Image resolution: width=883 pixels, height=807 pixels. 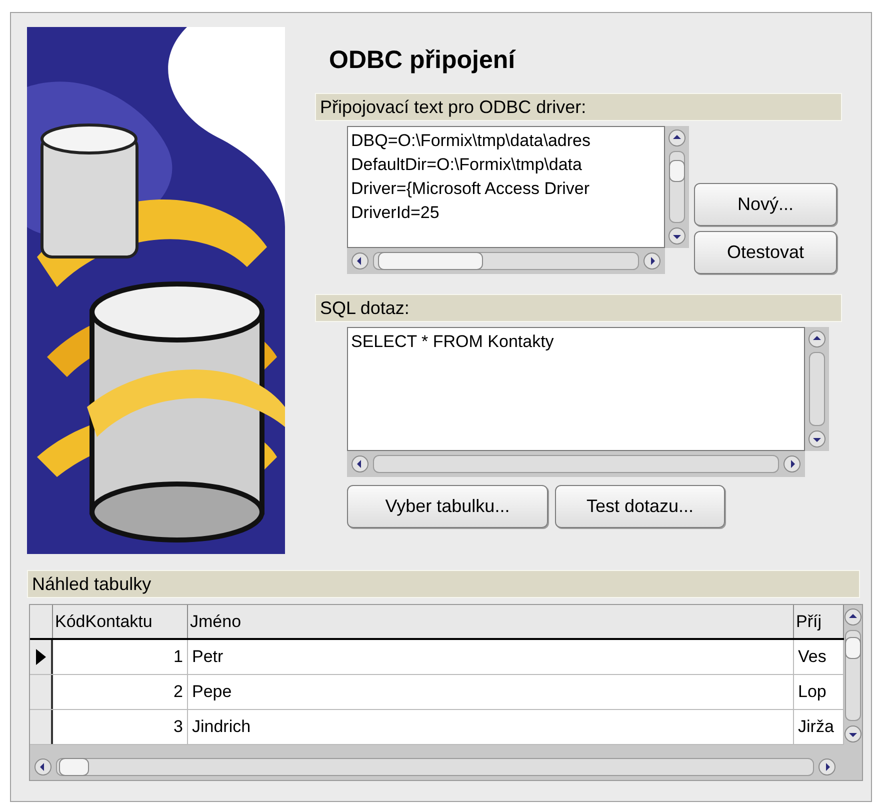 What do you see at coordinates (120, 621) in the screenshot?
I see `column-header: KódKontaktu` at bounding box center [120, 621].